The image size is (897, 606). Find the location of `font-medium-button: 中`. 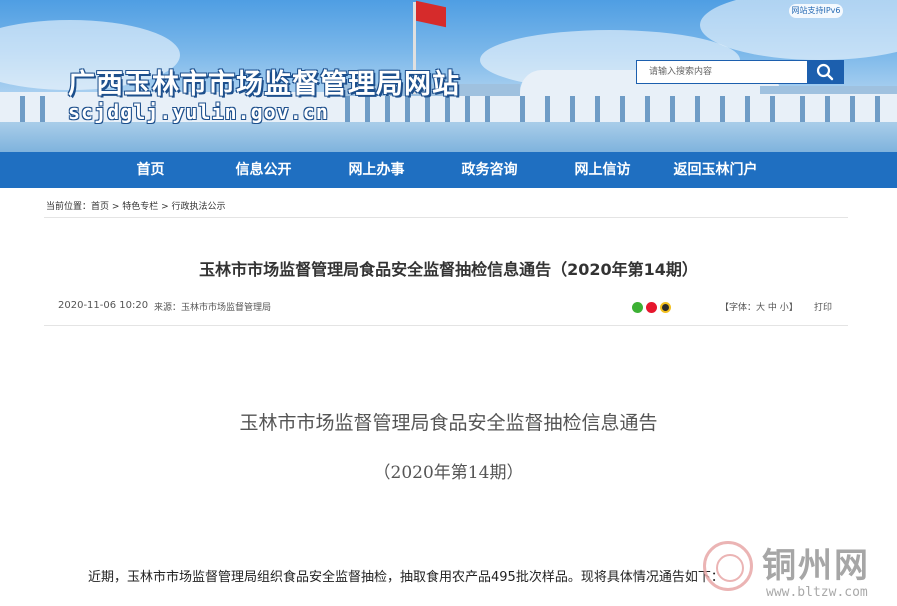

font-medium-button: 中 is located at coordinates (772, 308).